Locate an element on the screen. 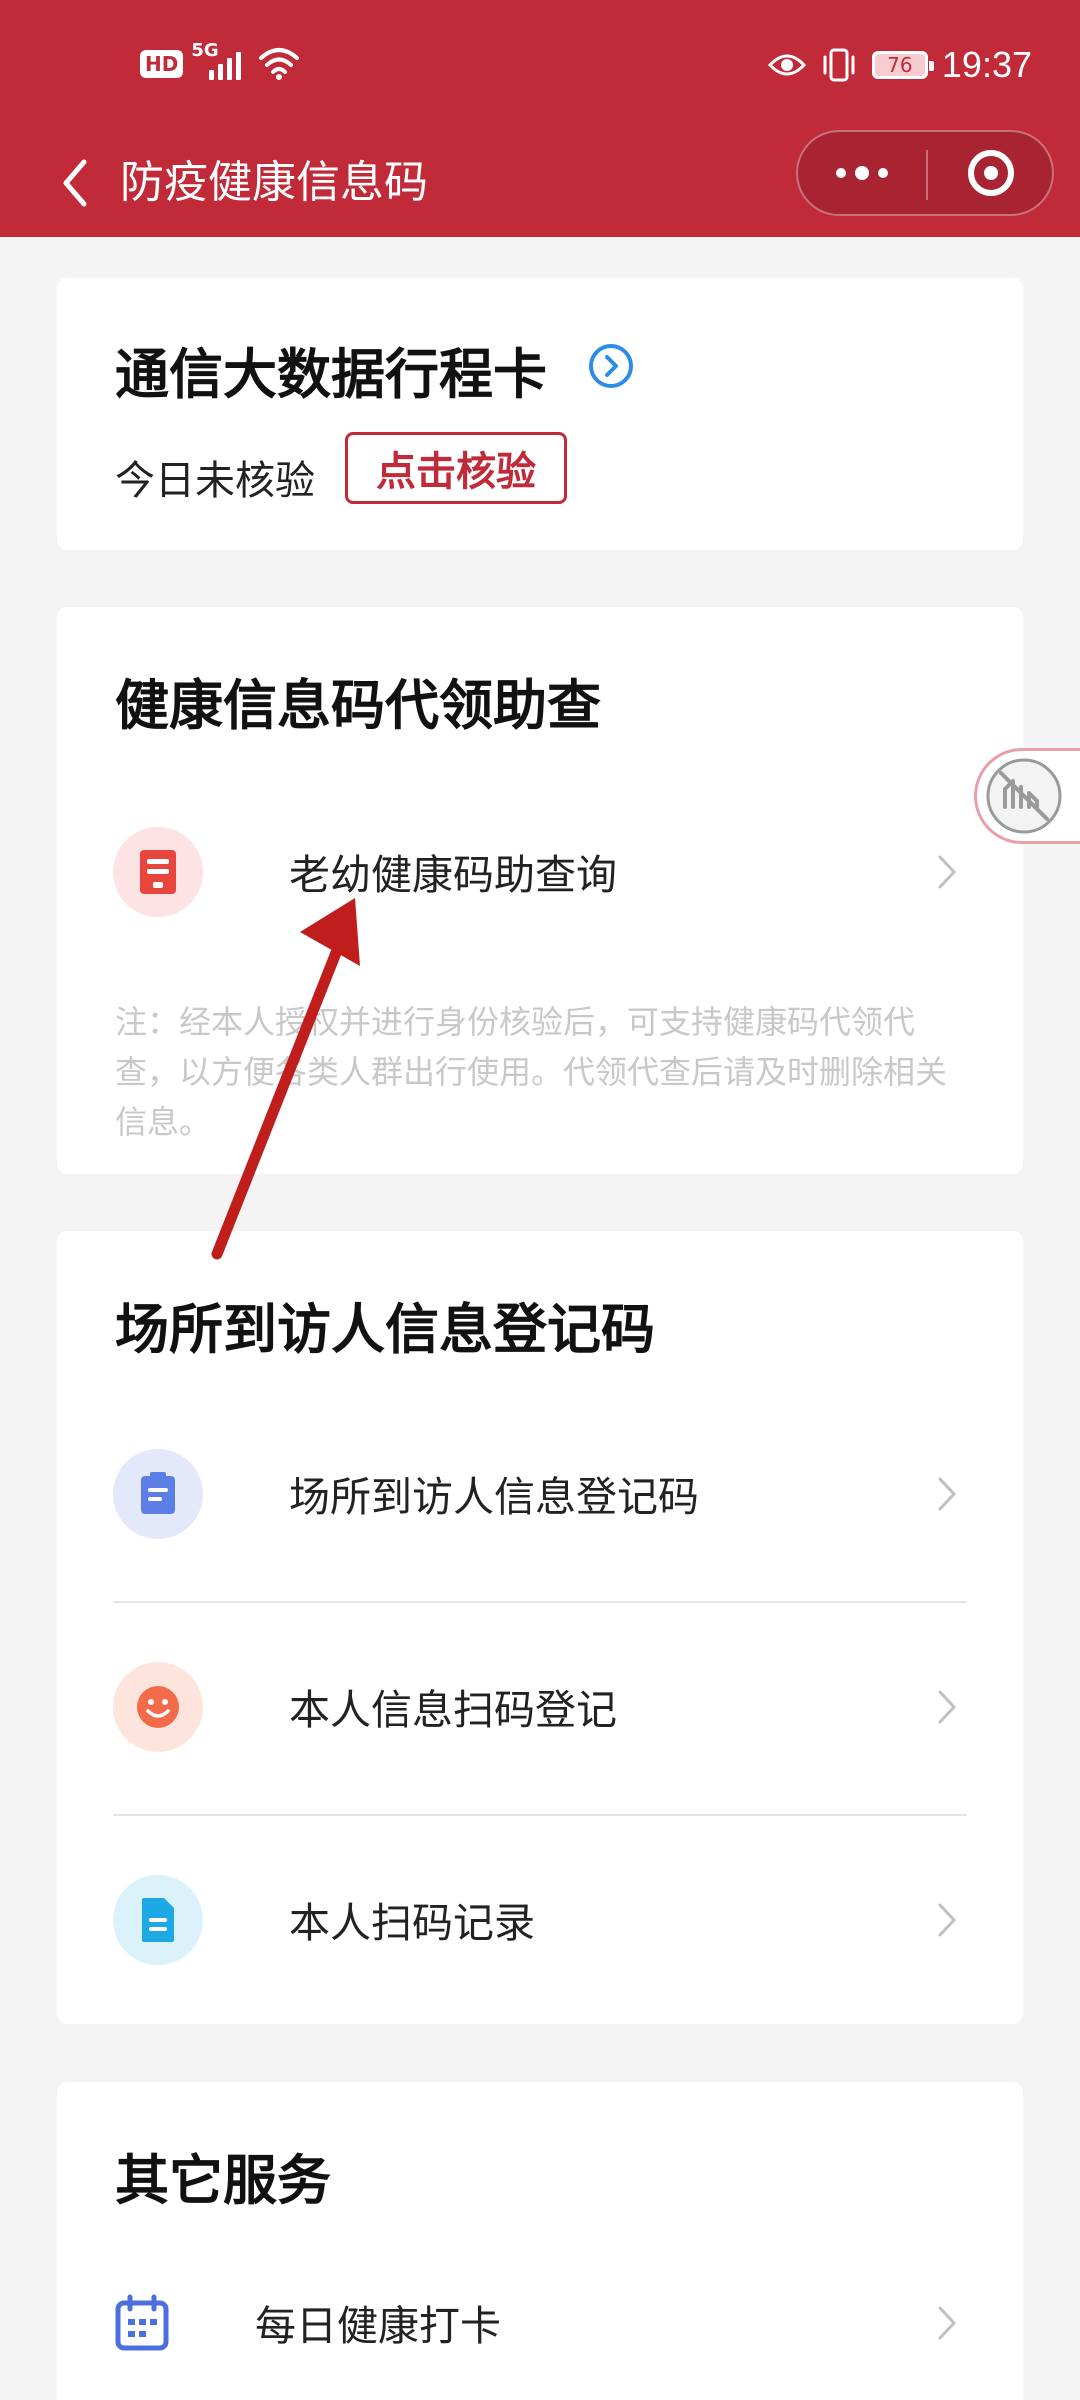 This screenshot has height=2400, width=1080. verify-button: 点击核验 is located at coordinates (456, 468).